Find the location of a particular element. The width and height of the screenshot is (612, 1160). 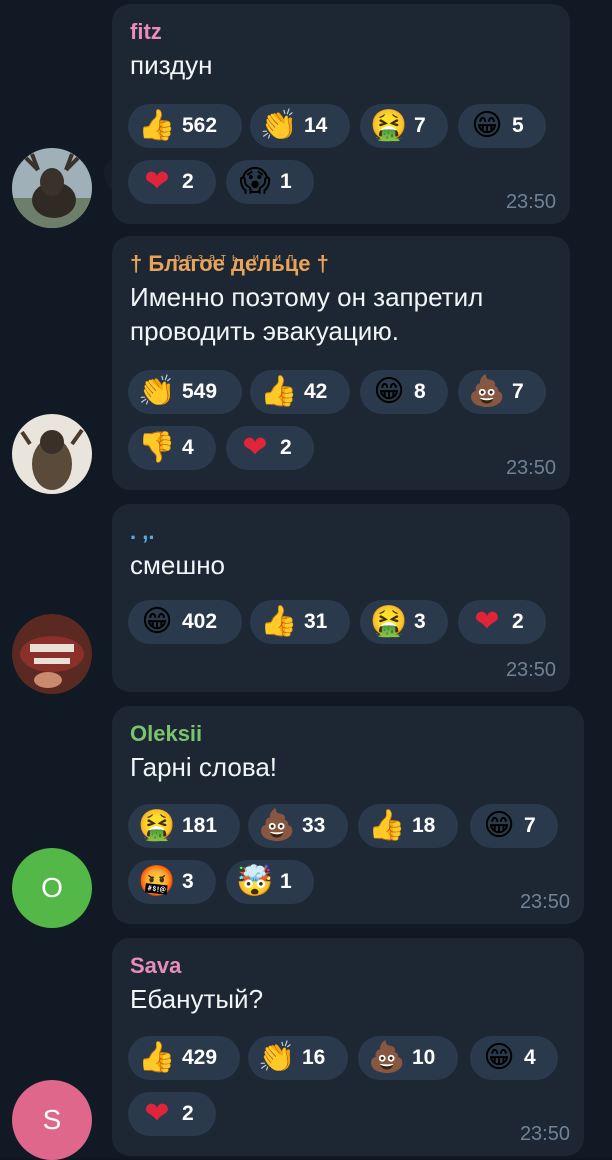

reaction-count: 181 is located at coordinates (200, 825).